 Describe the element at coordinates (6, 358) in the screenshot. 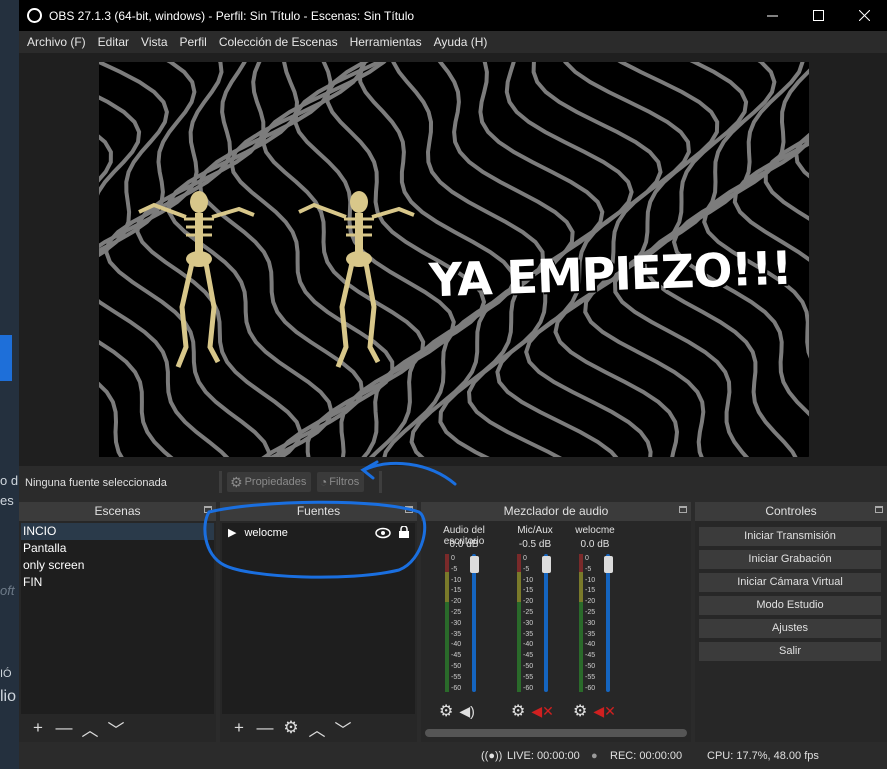

I see `bg-blue-button` at that location.